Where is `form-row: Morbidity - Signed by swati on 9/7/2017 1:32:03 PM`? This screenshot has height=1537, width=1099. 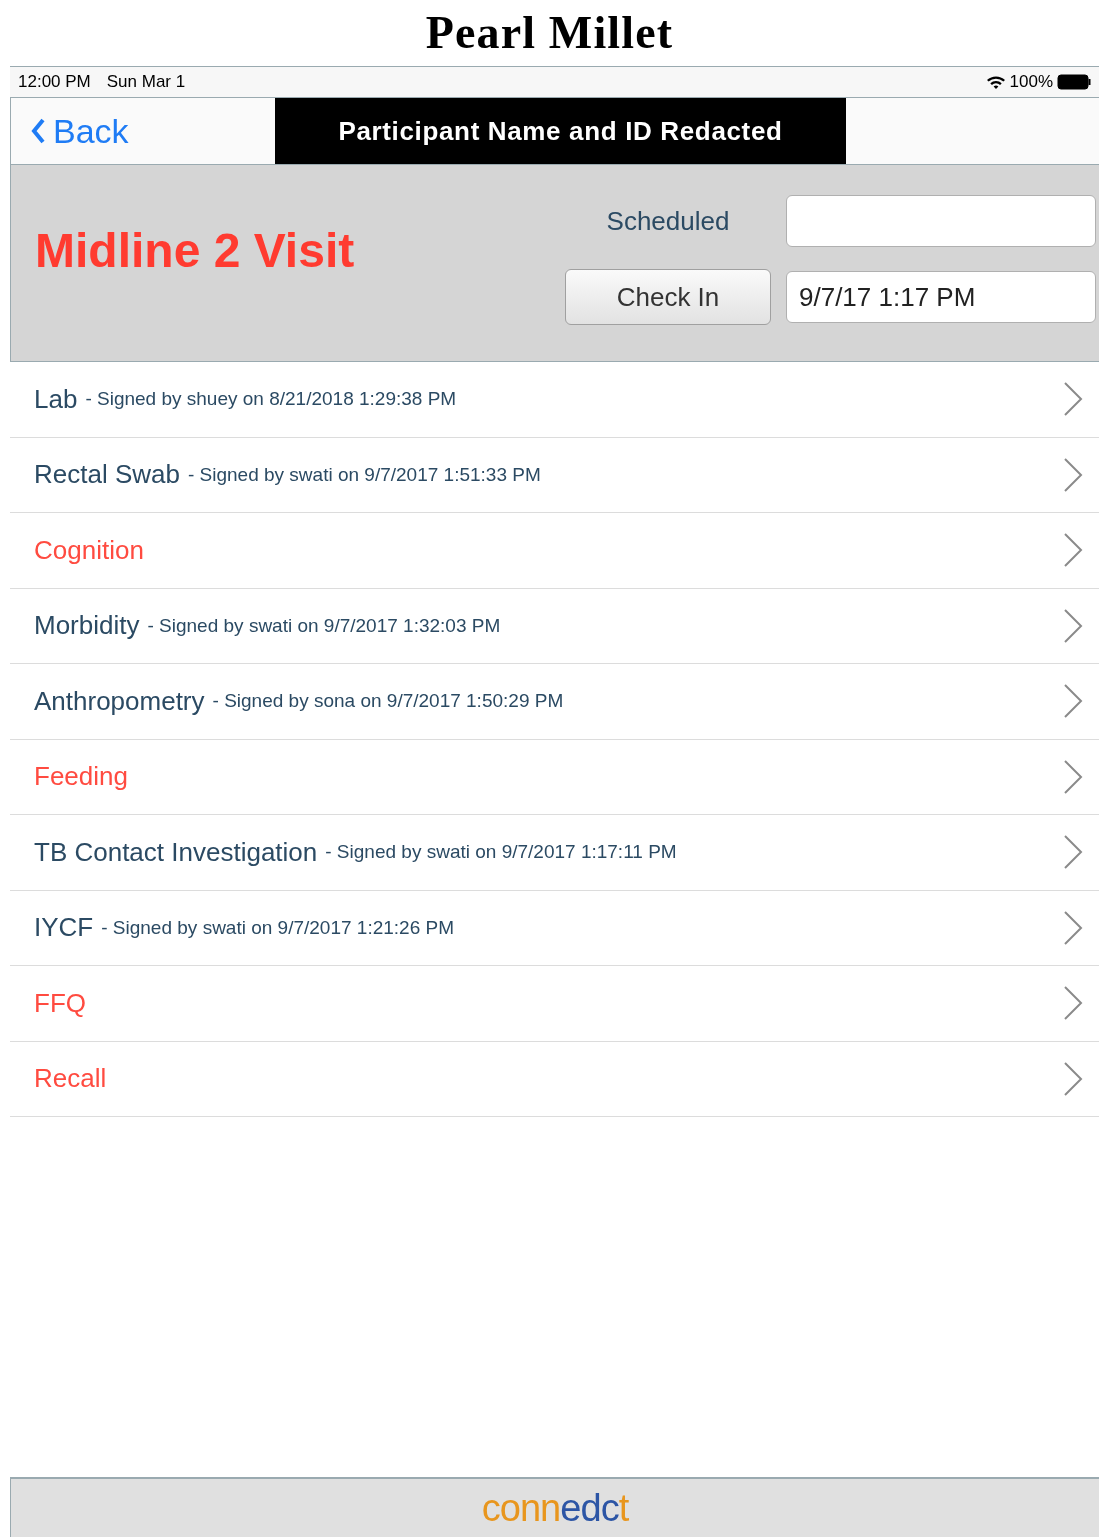
form-row: Morbidity - Signed by swati on 9/7/2017 1:32:03 PM is located at coordinates (554, 626).